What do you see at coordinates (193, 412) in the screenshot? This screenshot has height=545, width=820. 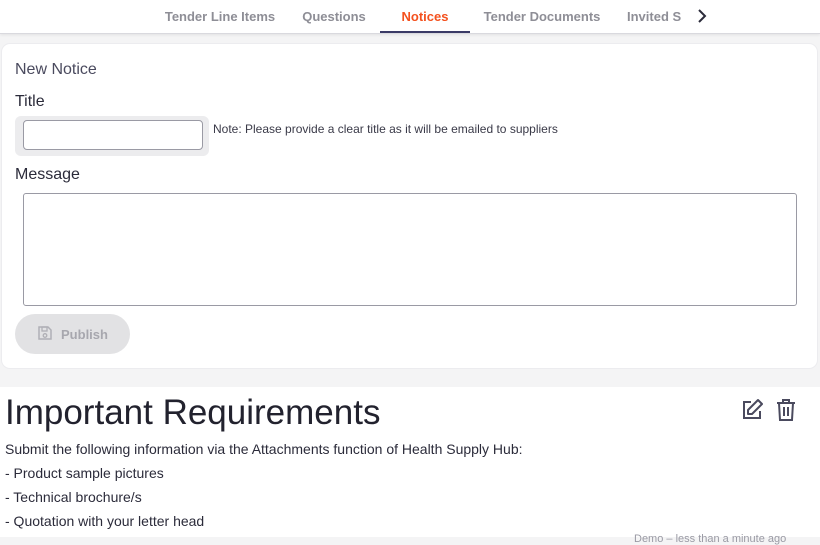 I see `notice-title: Important Requirements` at bounding box center [193, 412].